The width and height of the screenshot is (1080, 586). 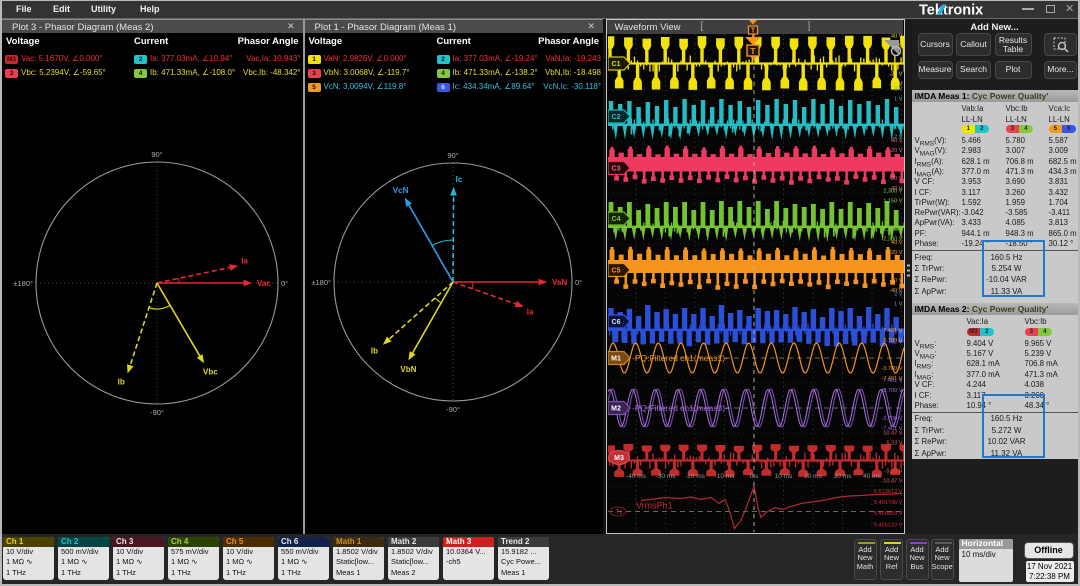 What do you see at coordinates (680, 408) in the screenshot?
I see `svg-text: -PQ:Filtered ch1(meas3)-` at bounding box center [680, 408].